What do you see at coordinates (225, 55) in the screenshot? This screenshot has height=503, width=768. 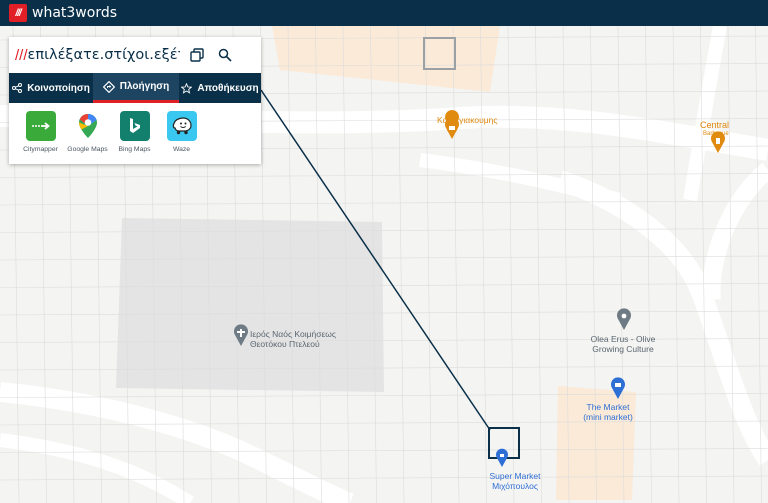 I see `search-icon` at bounding box center [225, 55].